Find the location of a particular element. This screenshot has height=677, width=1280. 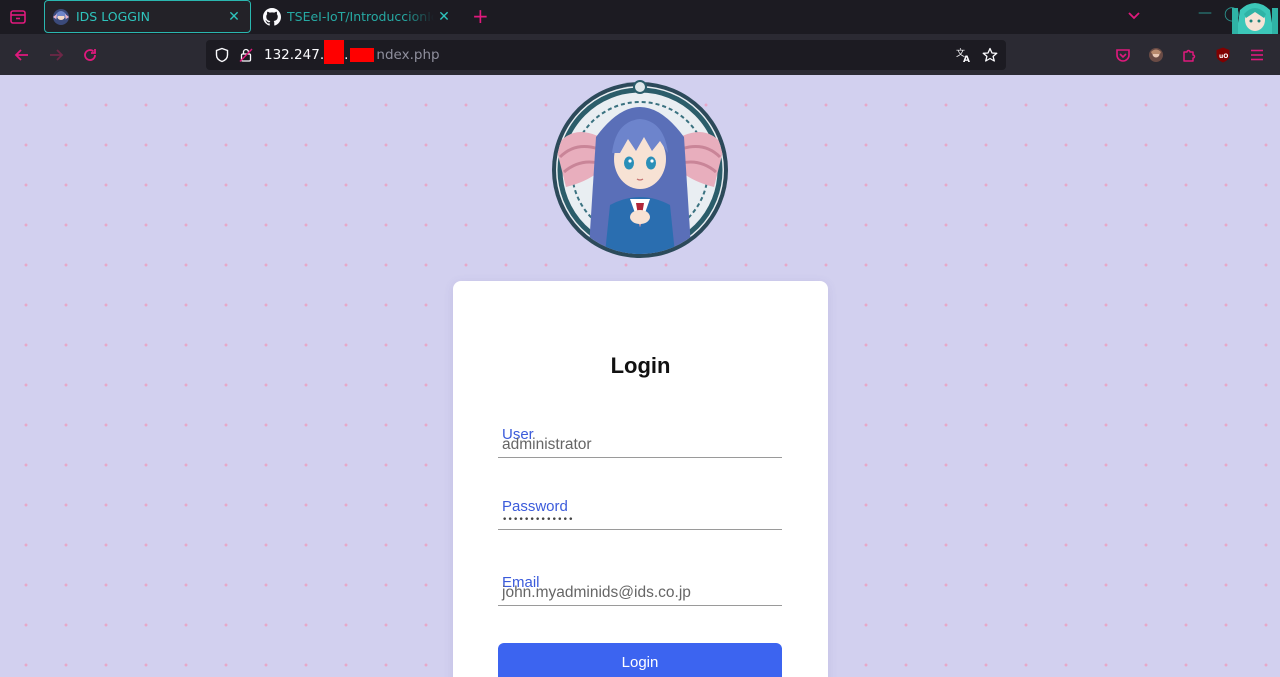

minimize-icon: — is located at coordinates (1205, 13).